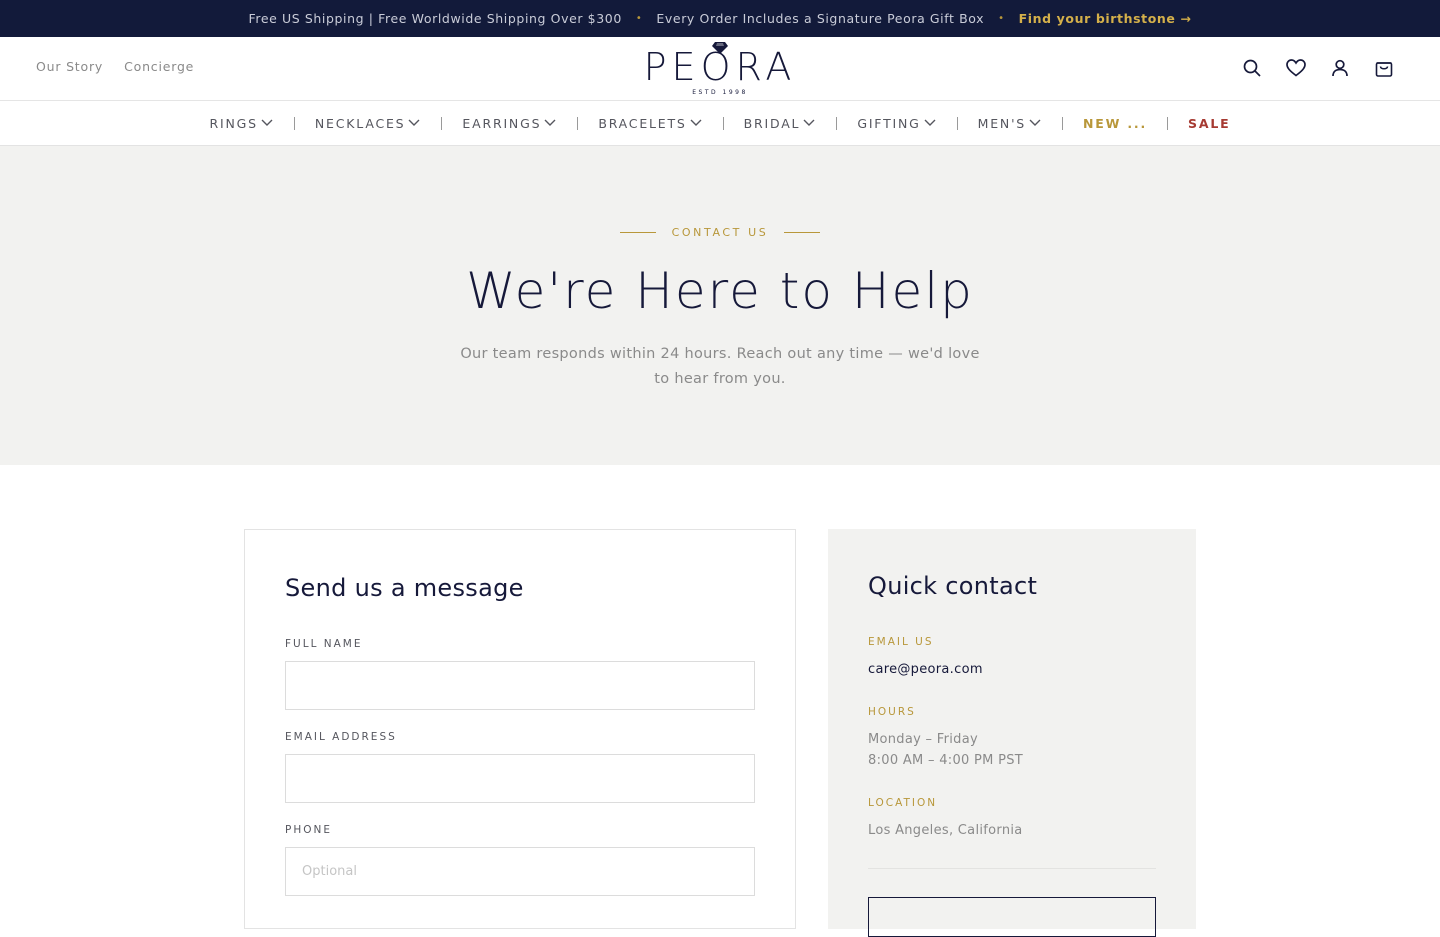 Image resolution: width=1440 pixels, height=937 pixels. What do you see at coordinates (642, 123) in the screenshot?
I see `nav-item-label: BRACELETS` at bounding box center [642, 123].